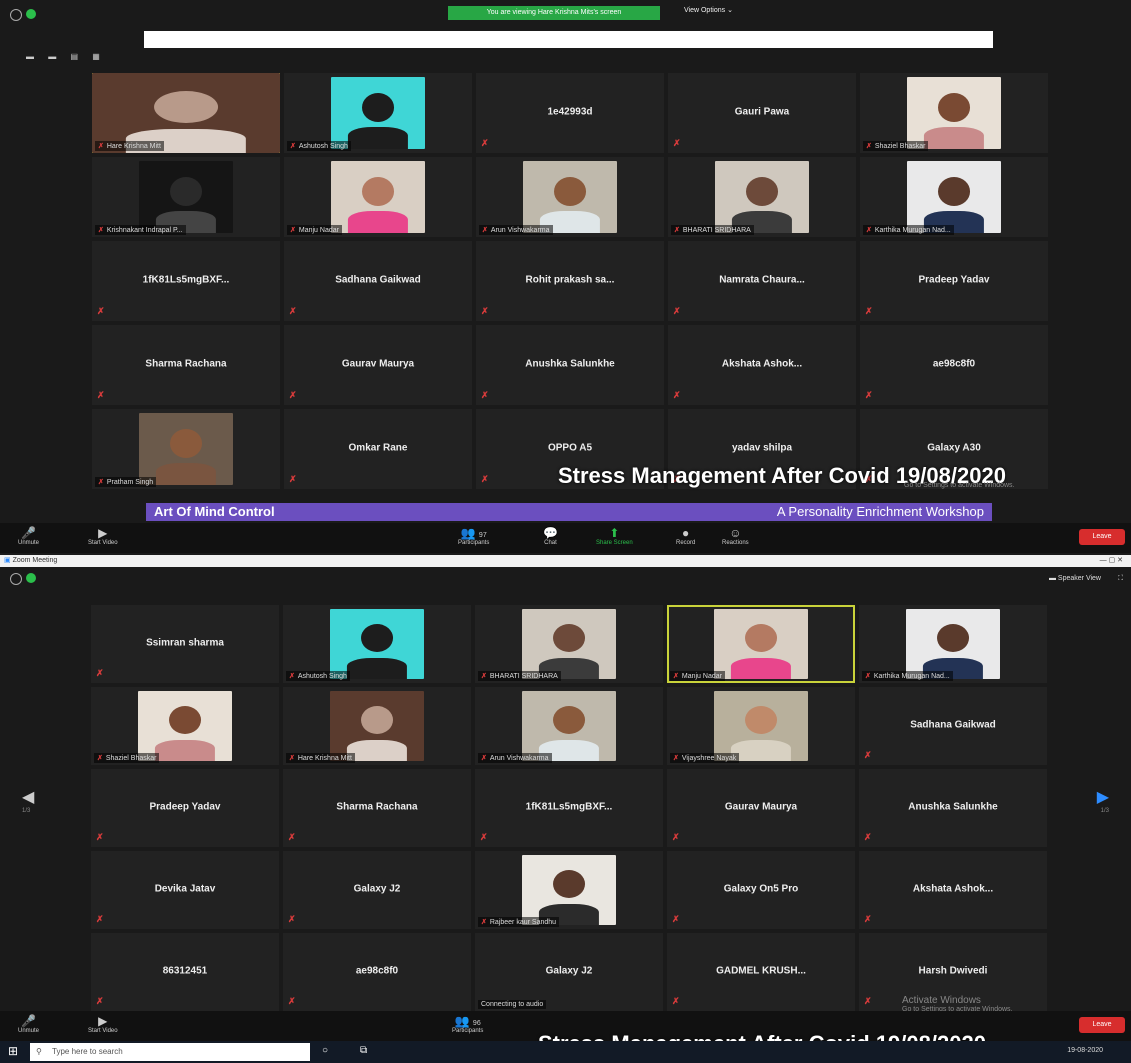  What do you see at coordinates (325, 1050) in the screenshot?
I see `cortana-icon: ○` at bounding box center [325, 1050].